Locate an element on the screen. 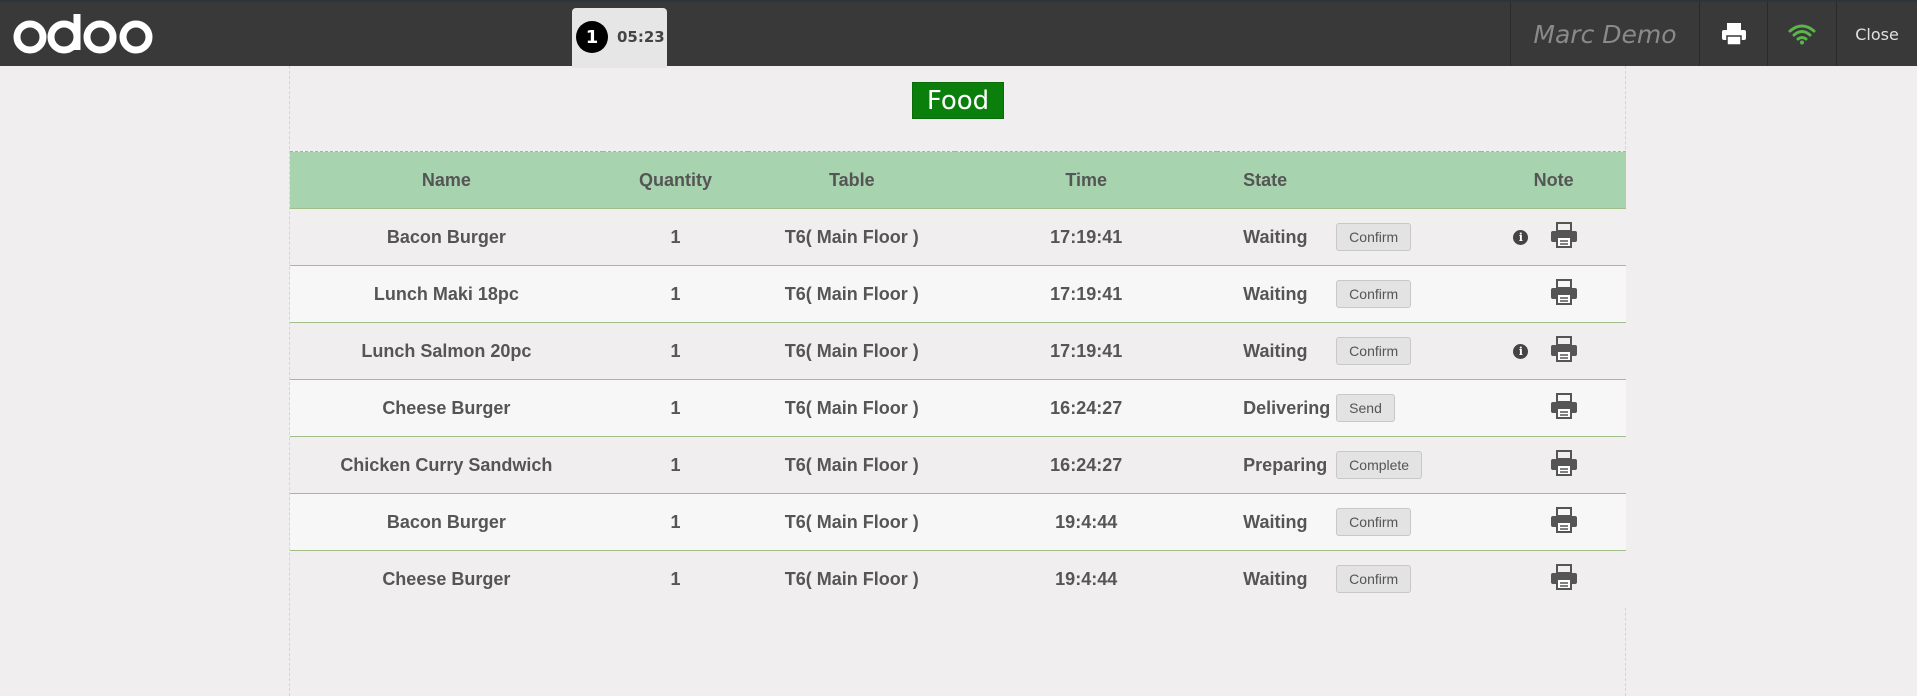 The width and height of the screenshot is (1917, 696). order-number-badge: 1 is located at coordinates (592, 37).